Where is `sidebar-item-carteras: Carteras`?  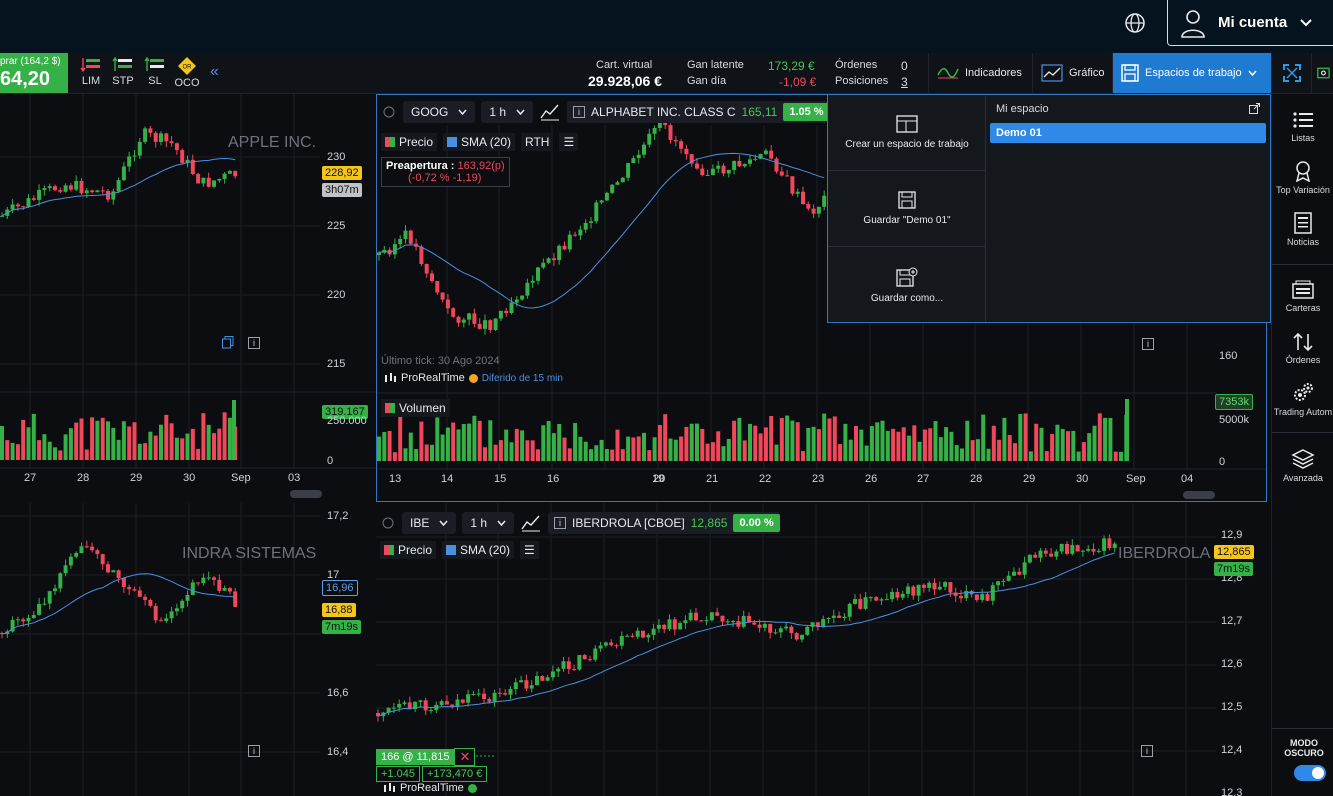
sidebar-item-carteras: Carteras is located at coordinates (1302, 296).